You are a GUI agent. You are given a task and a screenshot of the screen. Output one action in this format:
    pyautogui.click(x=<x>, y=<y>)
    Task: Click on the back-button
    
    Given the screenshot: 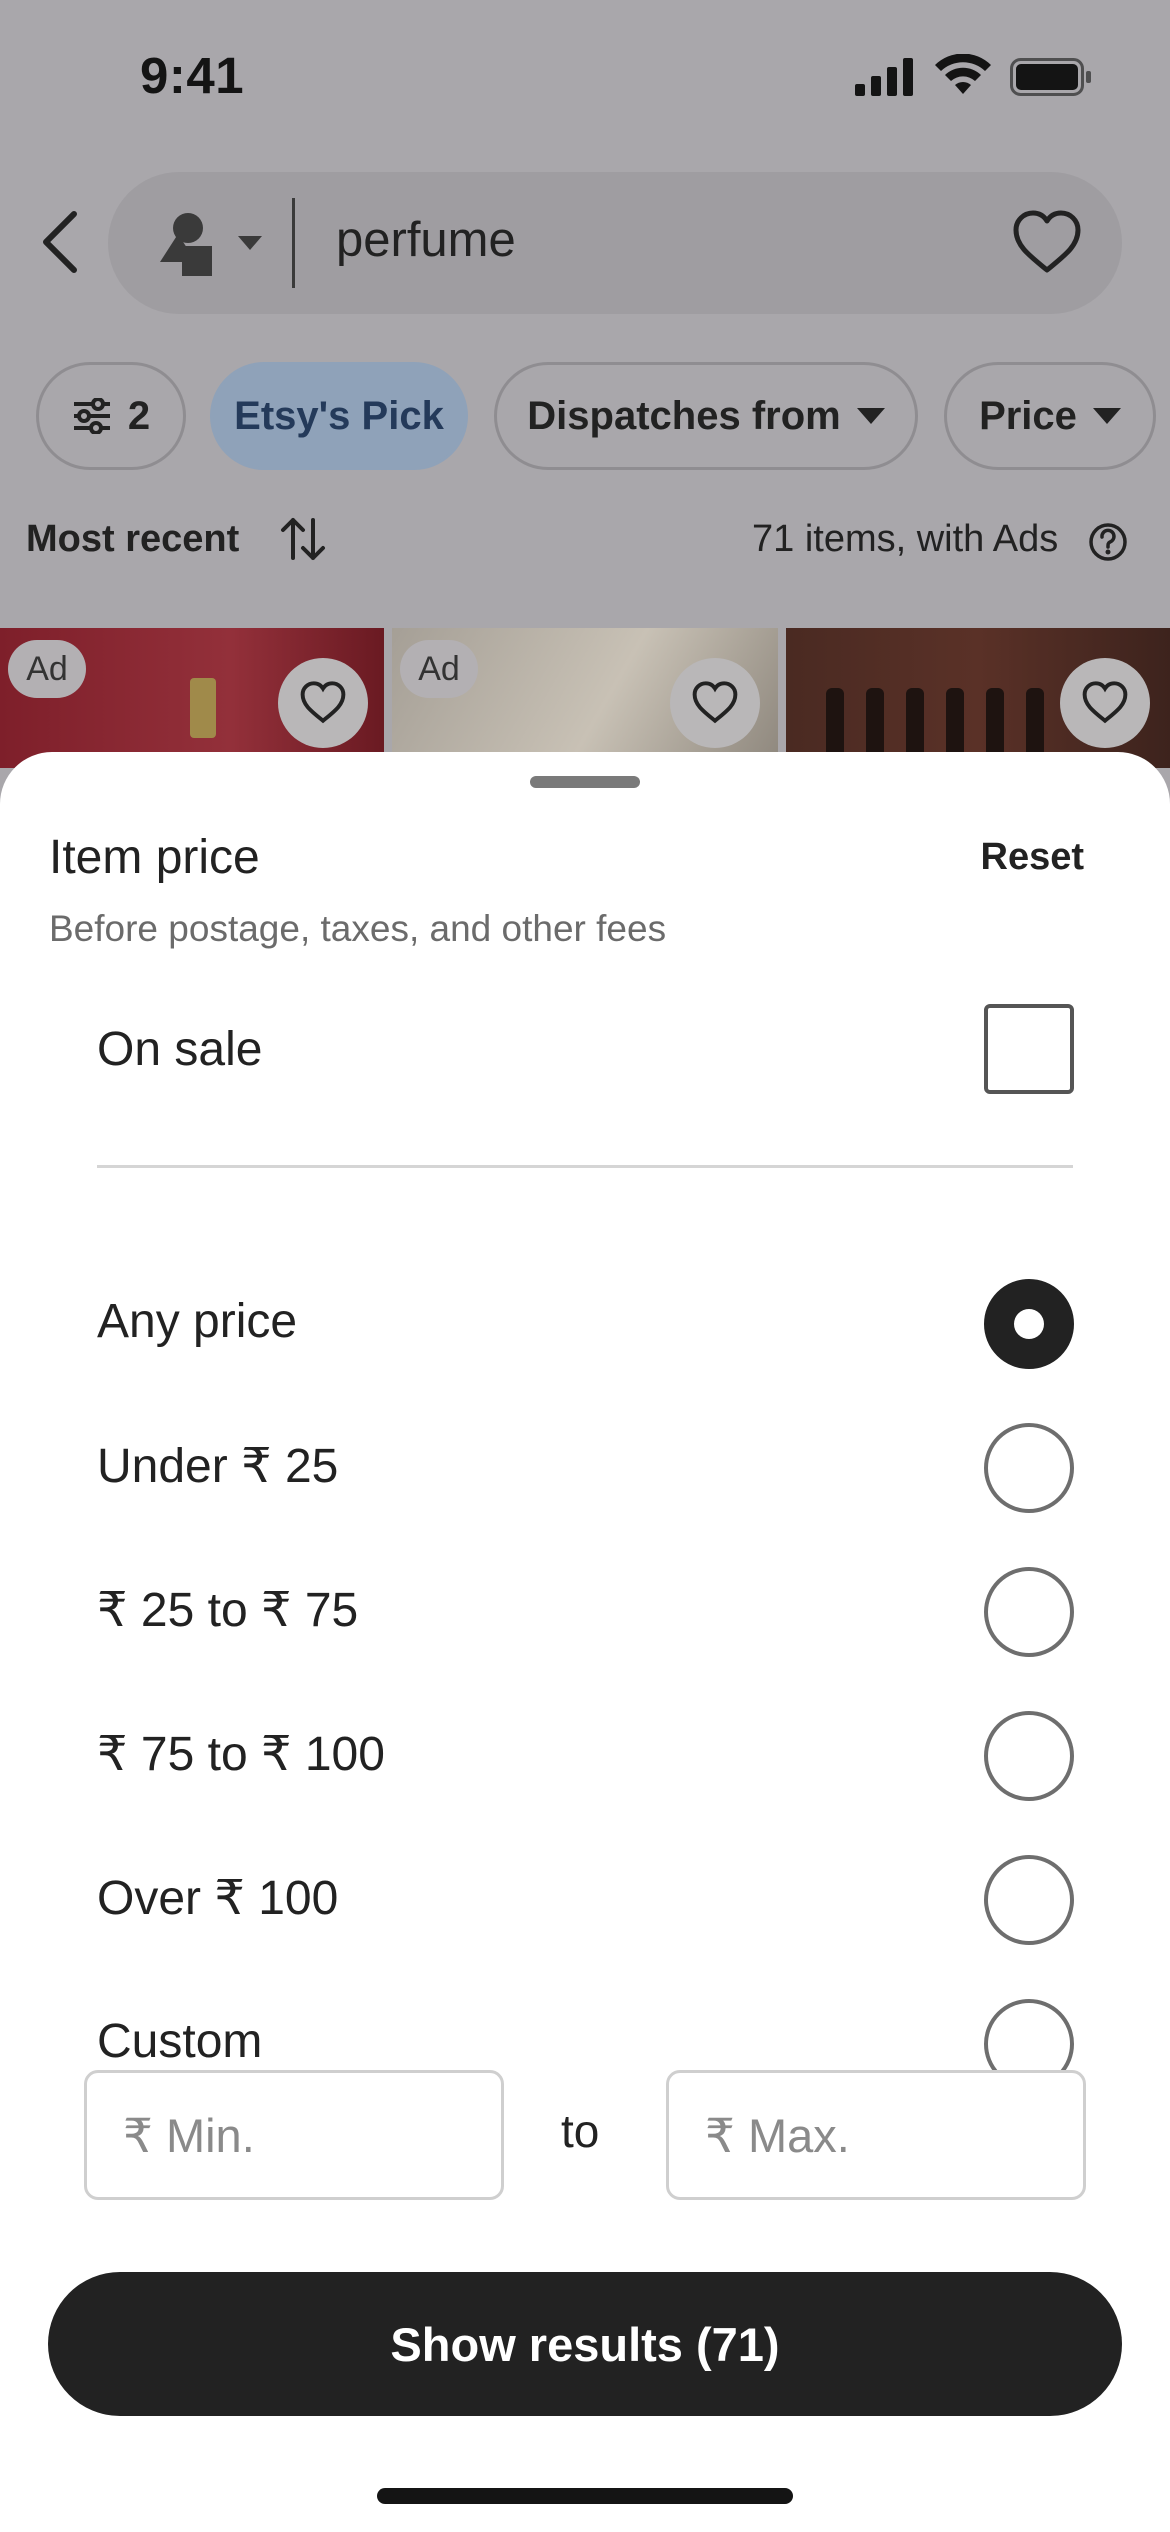 What is the action you would take?
    pyautogui.click(x=60, y=242)
    